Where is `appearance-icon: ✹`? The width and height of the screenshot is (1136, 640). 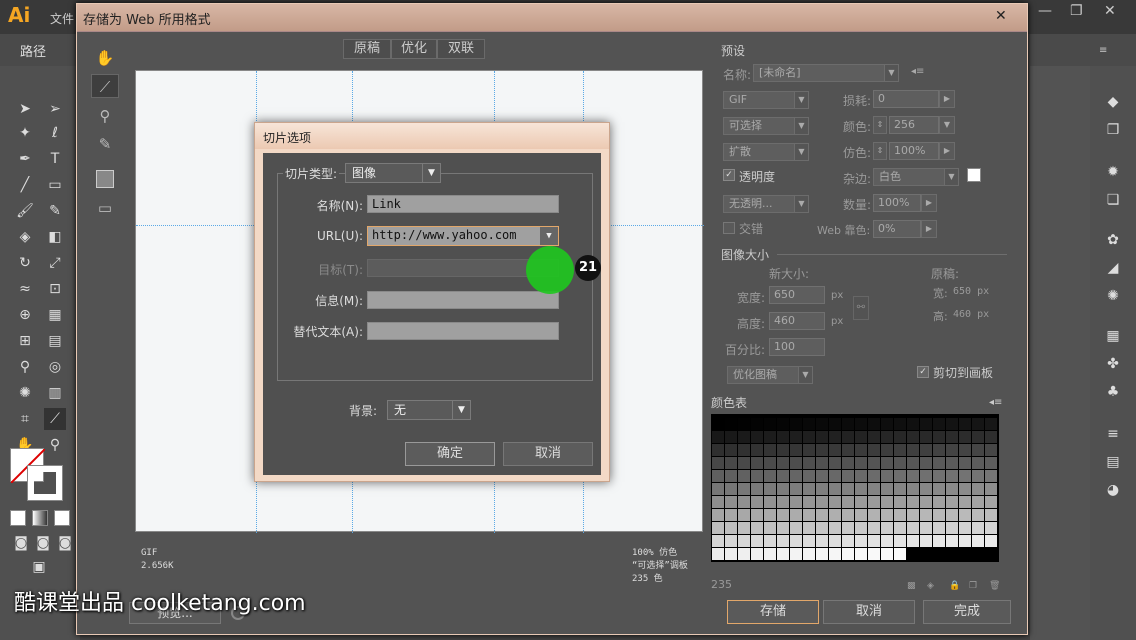
appearance-icon: ✹ is located at coordinates (1113, 175).